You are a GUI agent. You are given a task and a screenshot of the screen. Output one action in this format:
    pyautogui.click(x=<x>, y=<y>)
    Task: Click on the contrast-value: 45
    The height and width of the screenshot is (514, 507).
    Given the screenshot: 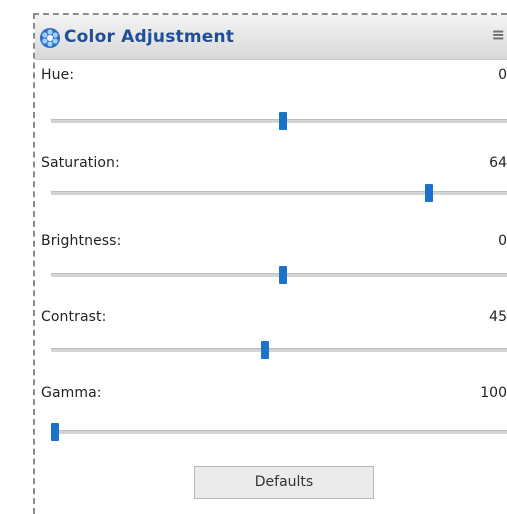 What is the action you would take?
    pyautogui.click(x=498, y=317)
    